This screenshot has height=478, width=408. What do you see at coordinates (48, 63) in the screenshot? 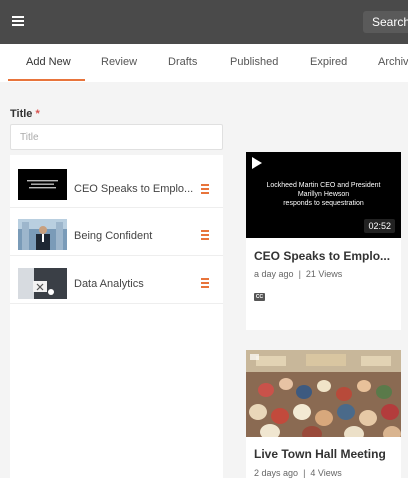
I see `tab-add-new: Add New` at bounding box center [48, 63].